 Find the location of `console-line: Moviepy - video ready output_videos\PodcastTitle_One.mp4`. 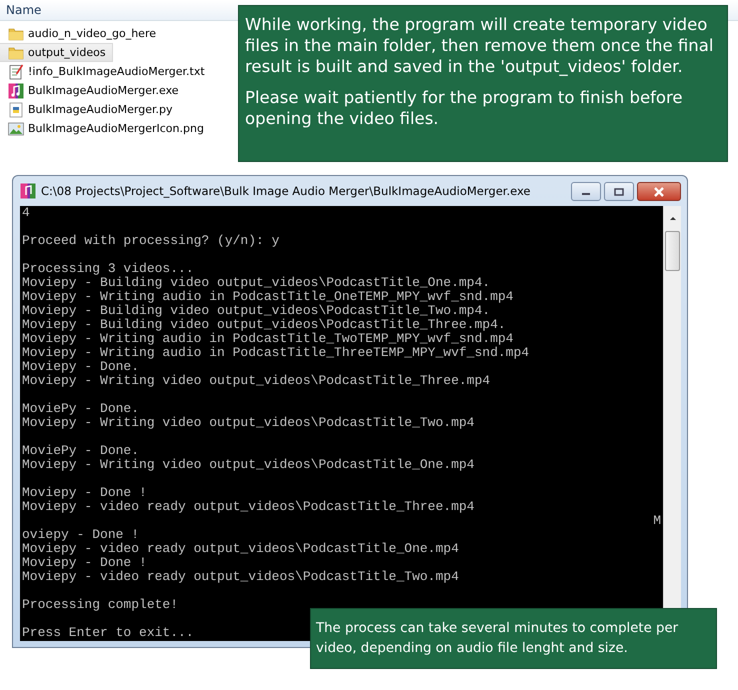

console-line: Moviepy - video ready output_videos\PodcastTitle_One.mp4 is located at coordinates (240, 548).